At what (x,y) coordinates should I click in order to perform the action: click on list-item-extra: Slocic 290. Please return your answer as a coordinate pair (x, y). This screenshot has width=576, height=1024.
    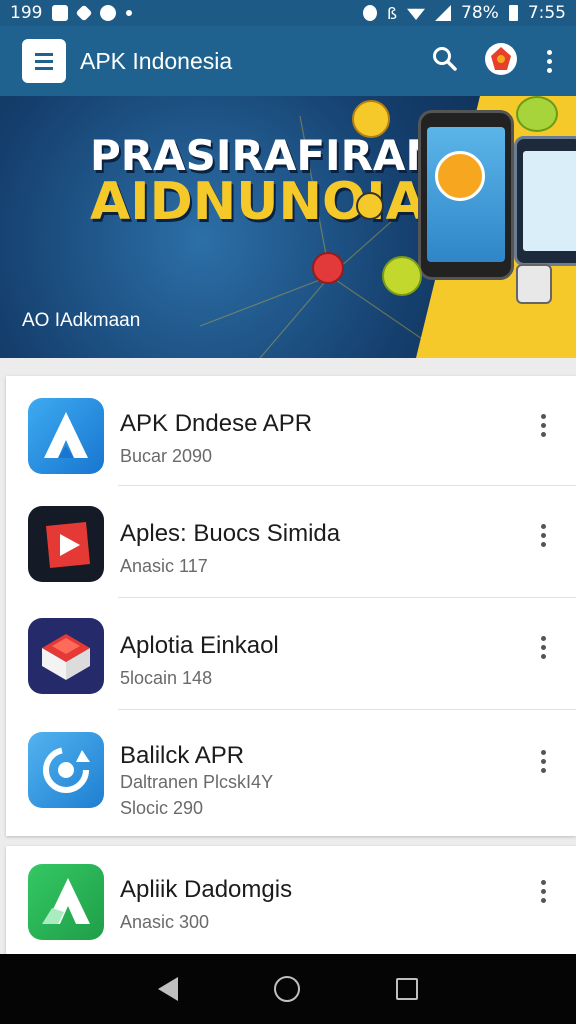
    Looking at the image, I should click on (162, 808).